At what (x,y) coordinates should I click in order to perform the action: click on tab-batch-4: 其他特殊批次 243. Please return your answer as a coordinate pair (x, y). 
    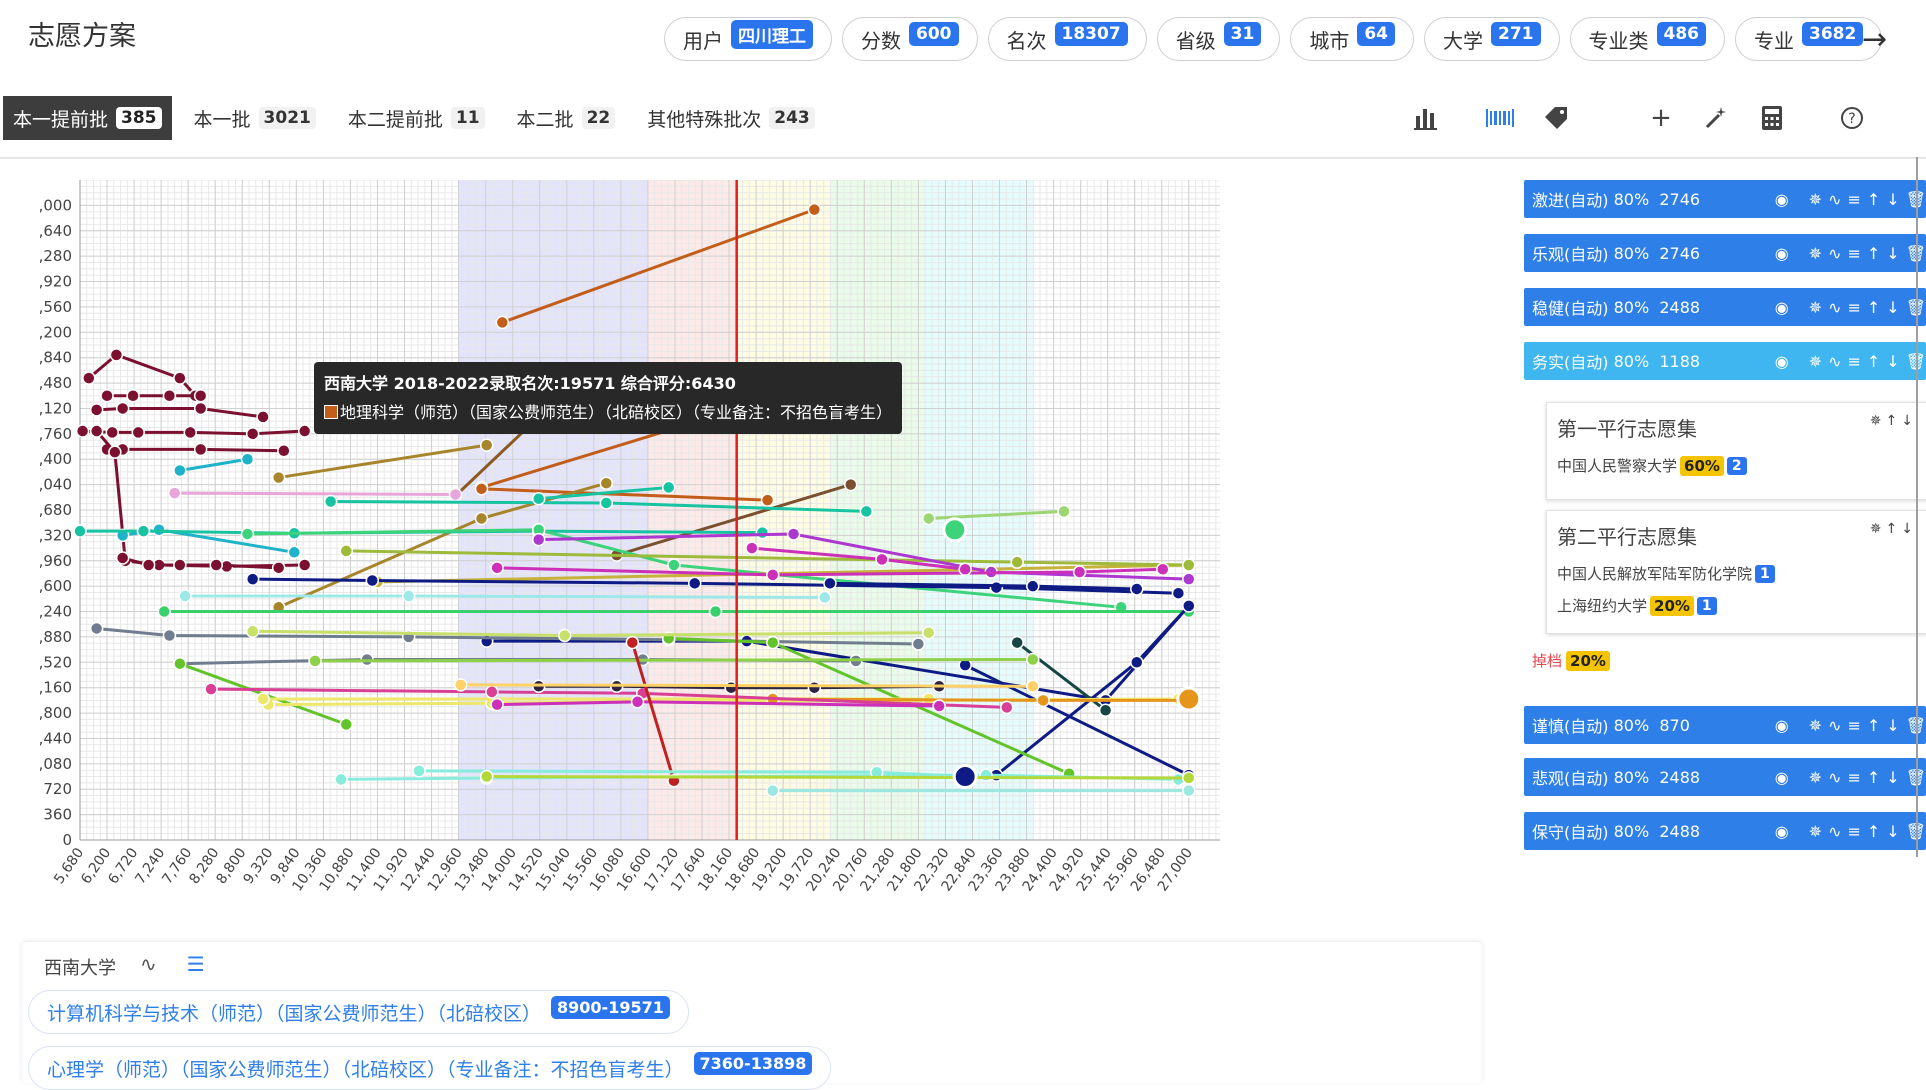
    Looking at the image, I should click on (731, 118).